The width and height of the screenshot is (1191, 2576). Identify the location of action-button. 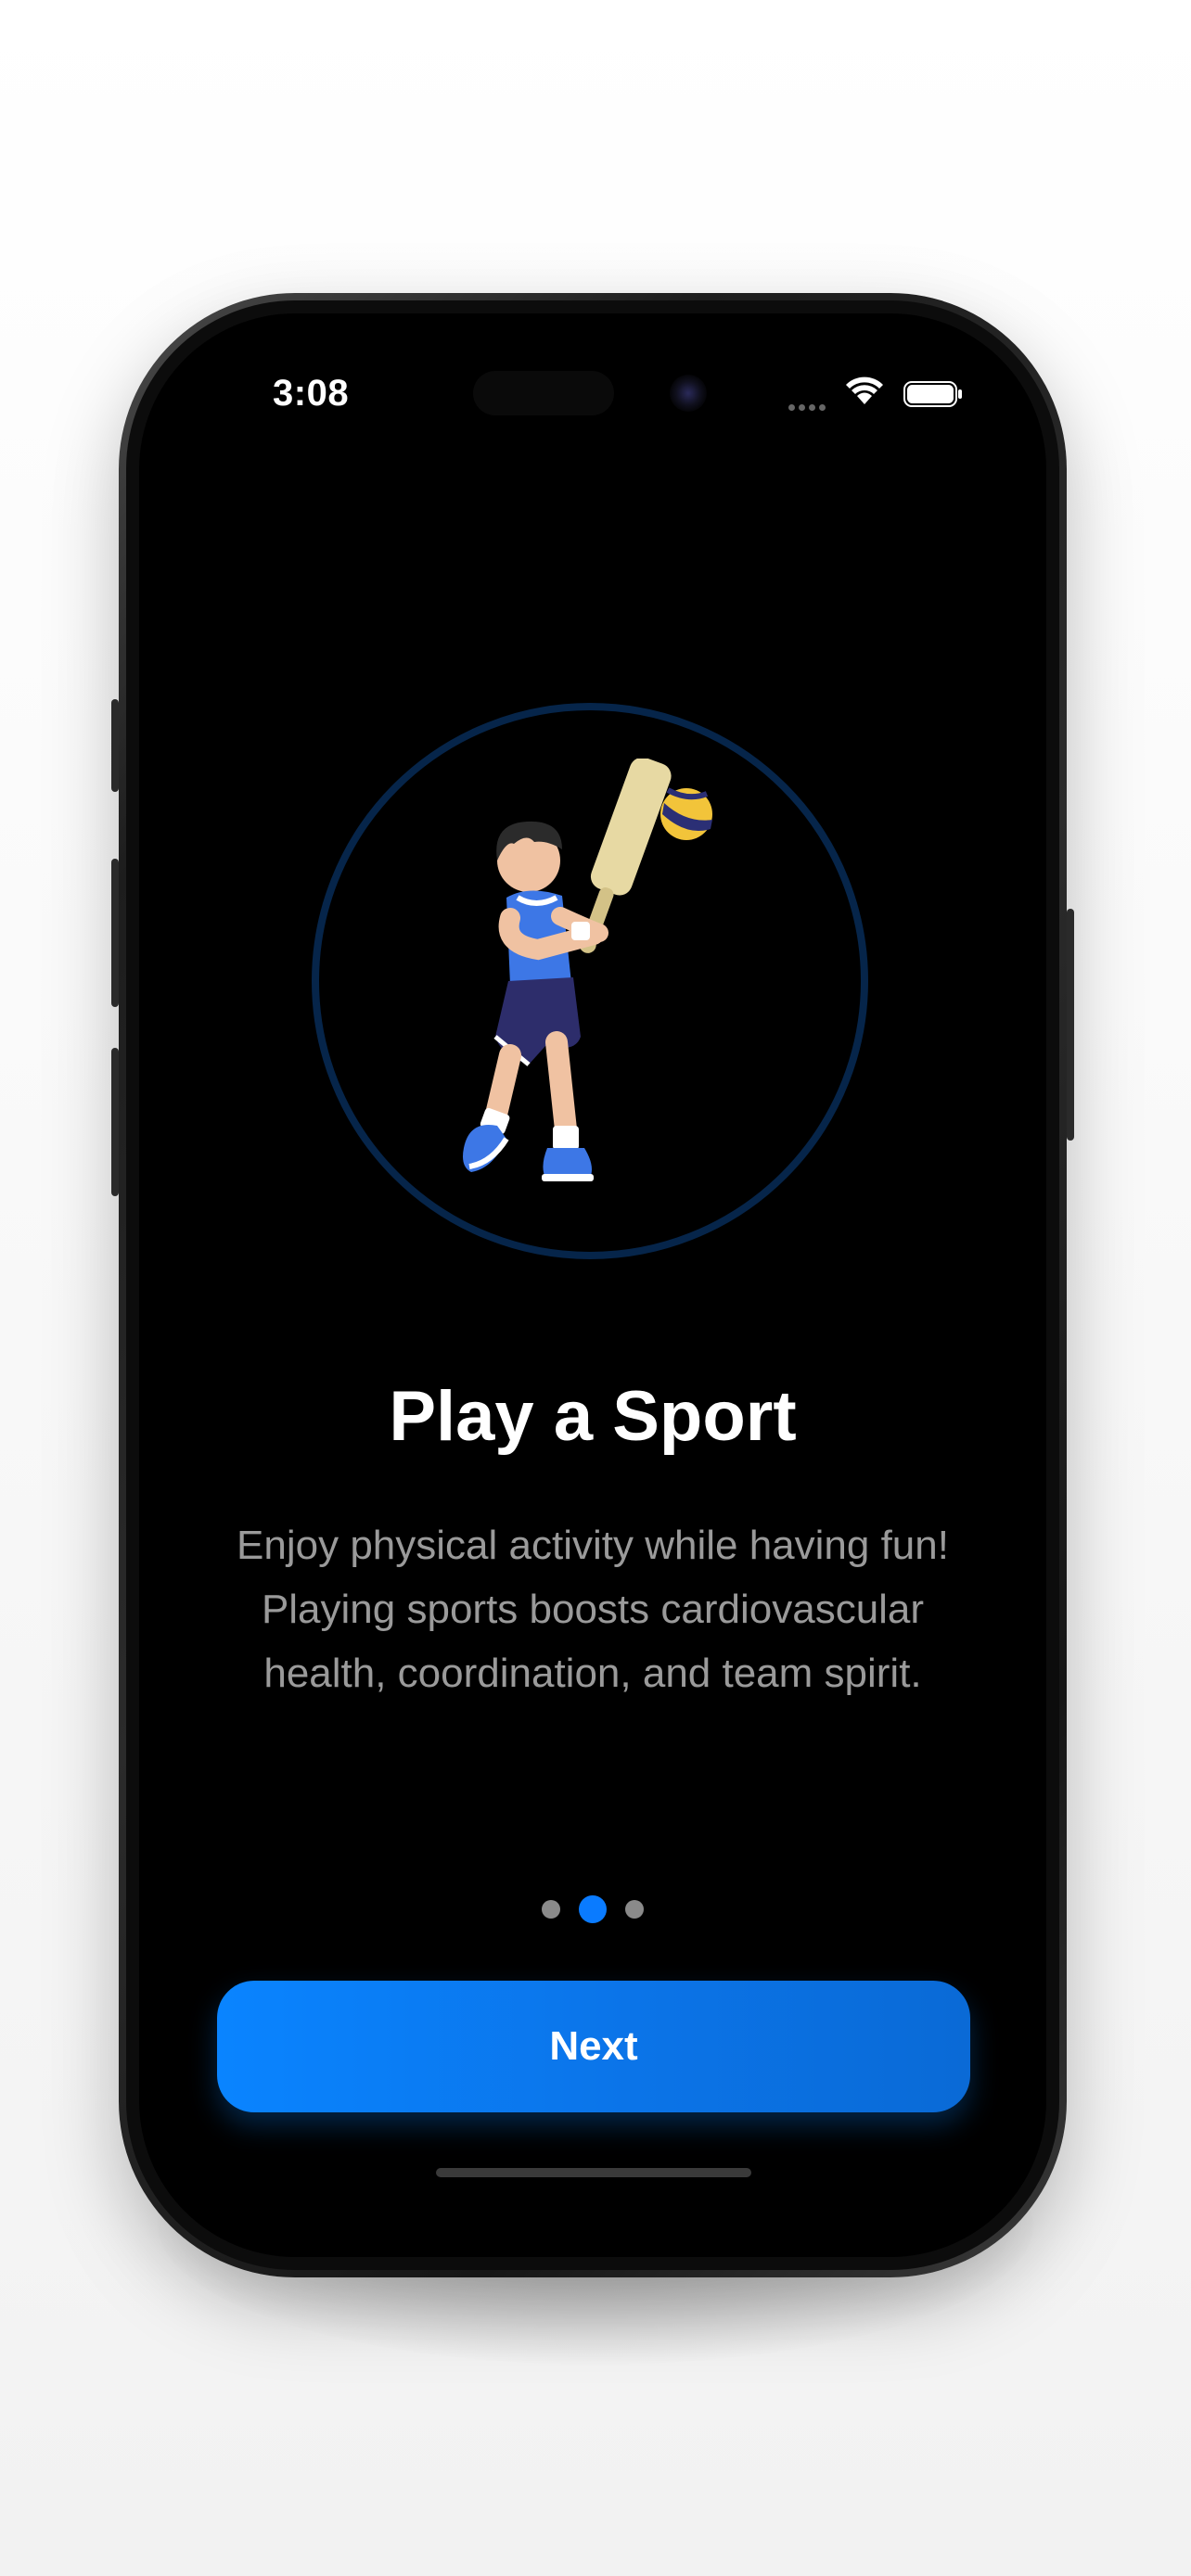
(115, 746).